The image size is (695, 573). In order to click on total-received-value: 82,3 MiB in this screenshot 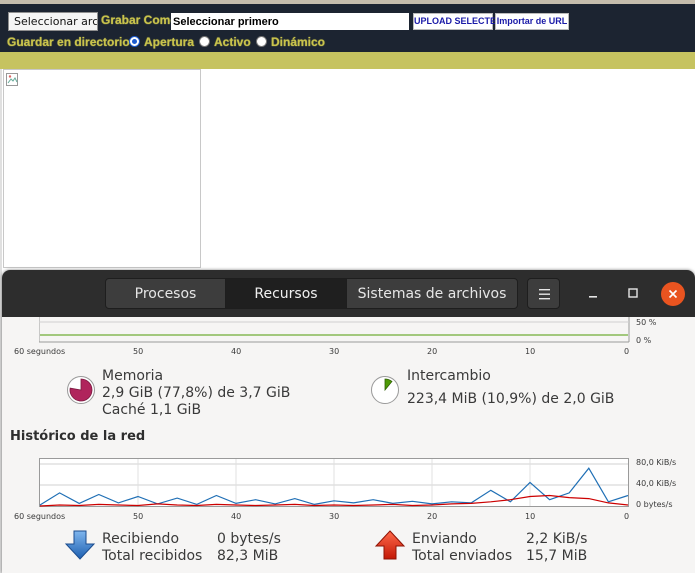, I will do `click(248, 556)`.